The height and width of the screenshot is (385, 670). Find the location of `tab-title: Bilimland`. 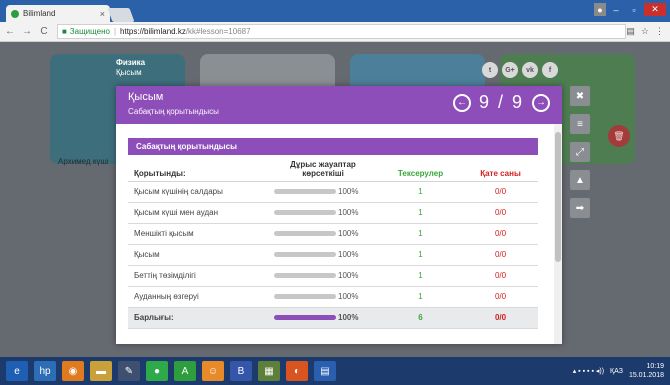

tab-title: Bilimland is located at coordinates (39, 13).